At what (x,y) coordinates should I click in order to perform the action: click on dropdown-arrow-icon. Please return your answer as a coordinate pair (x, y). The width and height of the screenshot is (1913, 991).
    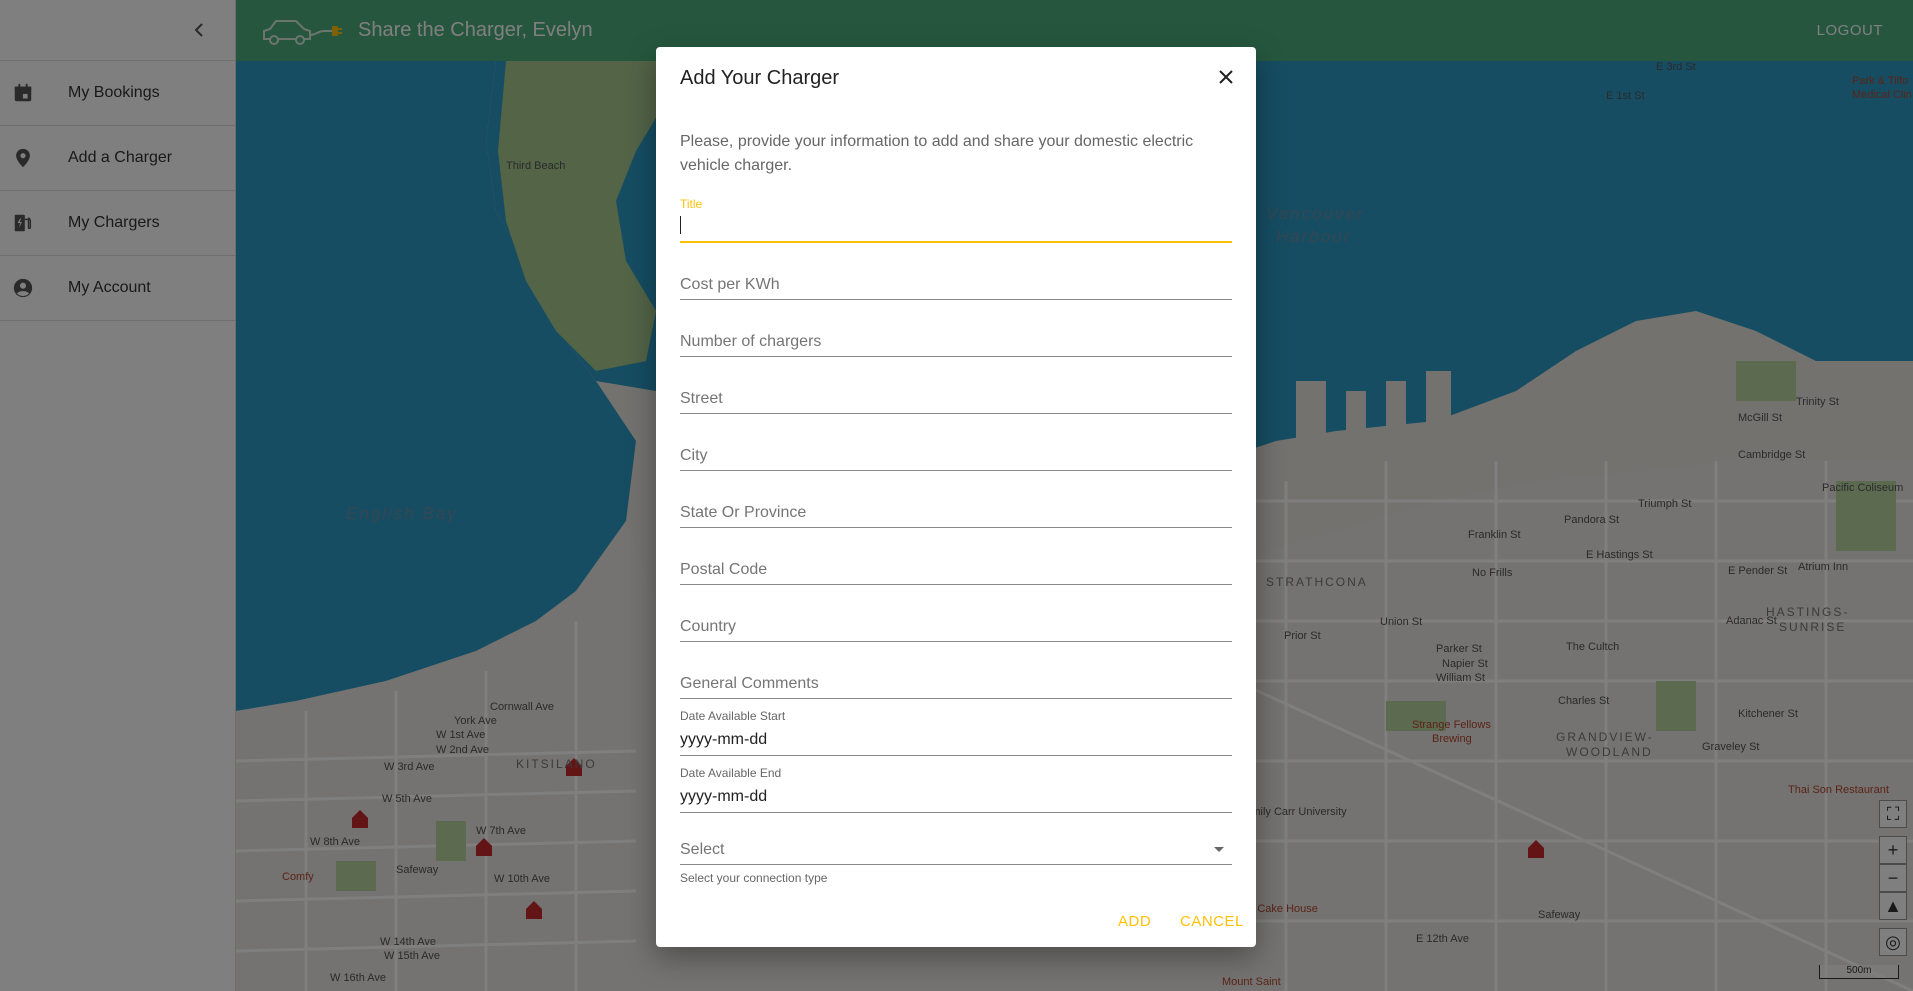
    Looking at the image, I should click on (1219, 849).